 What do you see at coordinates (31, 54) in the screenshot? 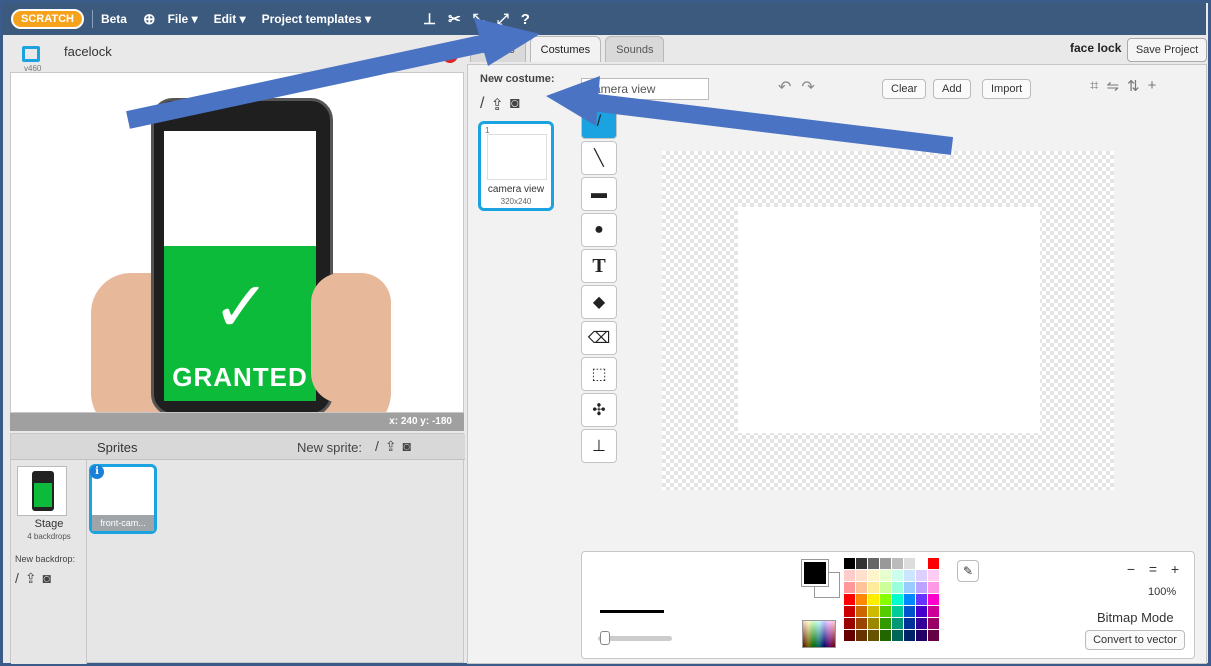
I see `stage-size-icon` at bounding box center [31, 54].